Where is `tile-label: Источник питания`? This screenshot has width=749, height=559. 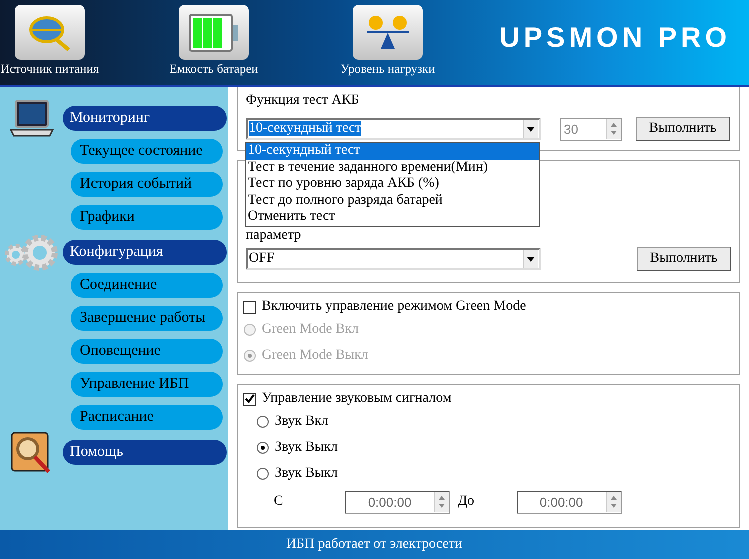
tile-label: Источник питания is located at coordinates (50, 69).